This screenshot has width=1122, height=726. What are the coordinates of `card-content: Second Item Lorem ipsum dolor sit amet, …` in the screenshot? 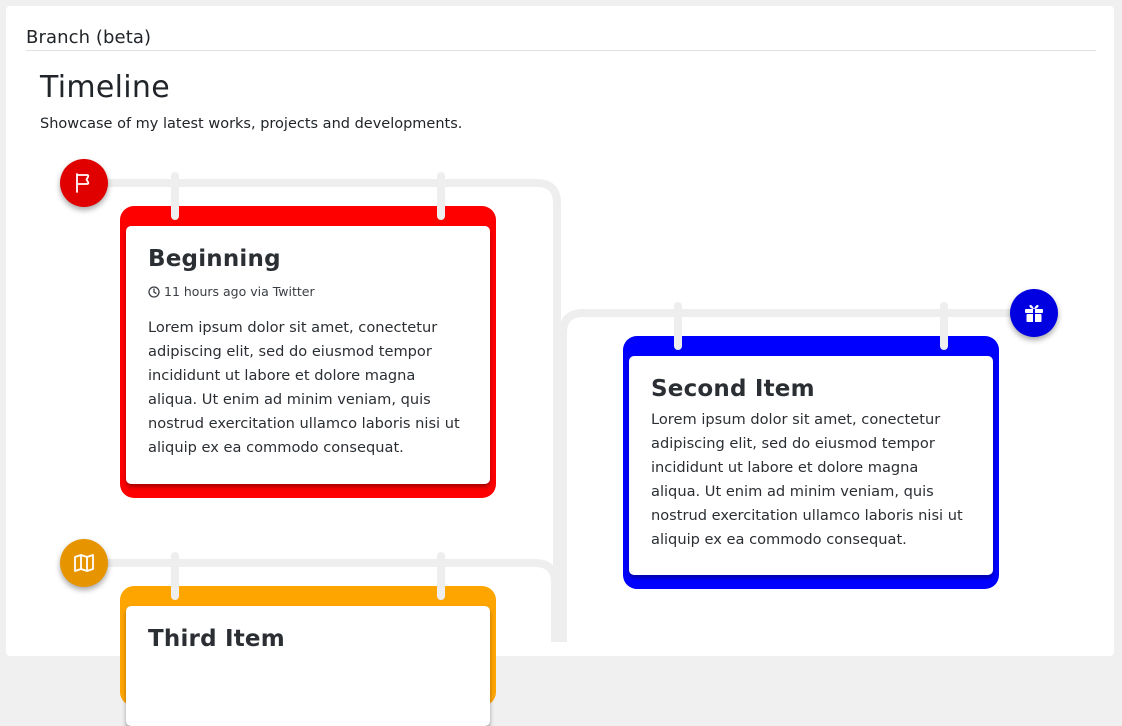 It's located at (811, 465).